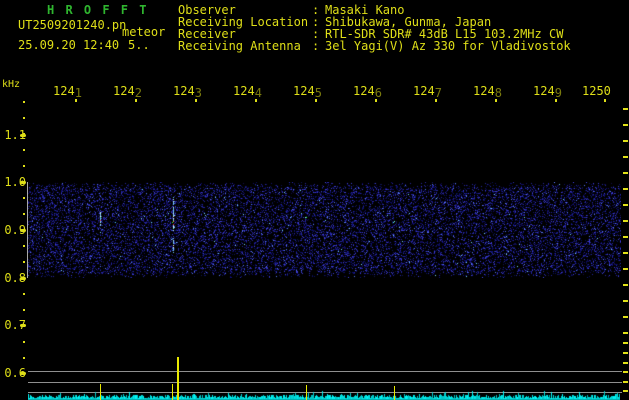  Describe the element at coordinates (11, 84) in the screenshot. I see `freq-axis-unit: kHz` at that location.